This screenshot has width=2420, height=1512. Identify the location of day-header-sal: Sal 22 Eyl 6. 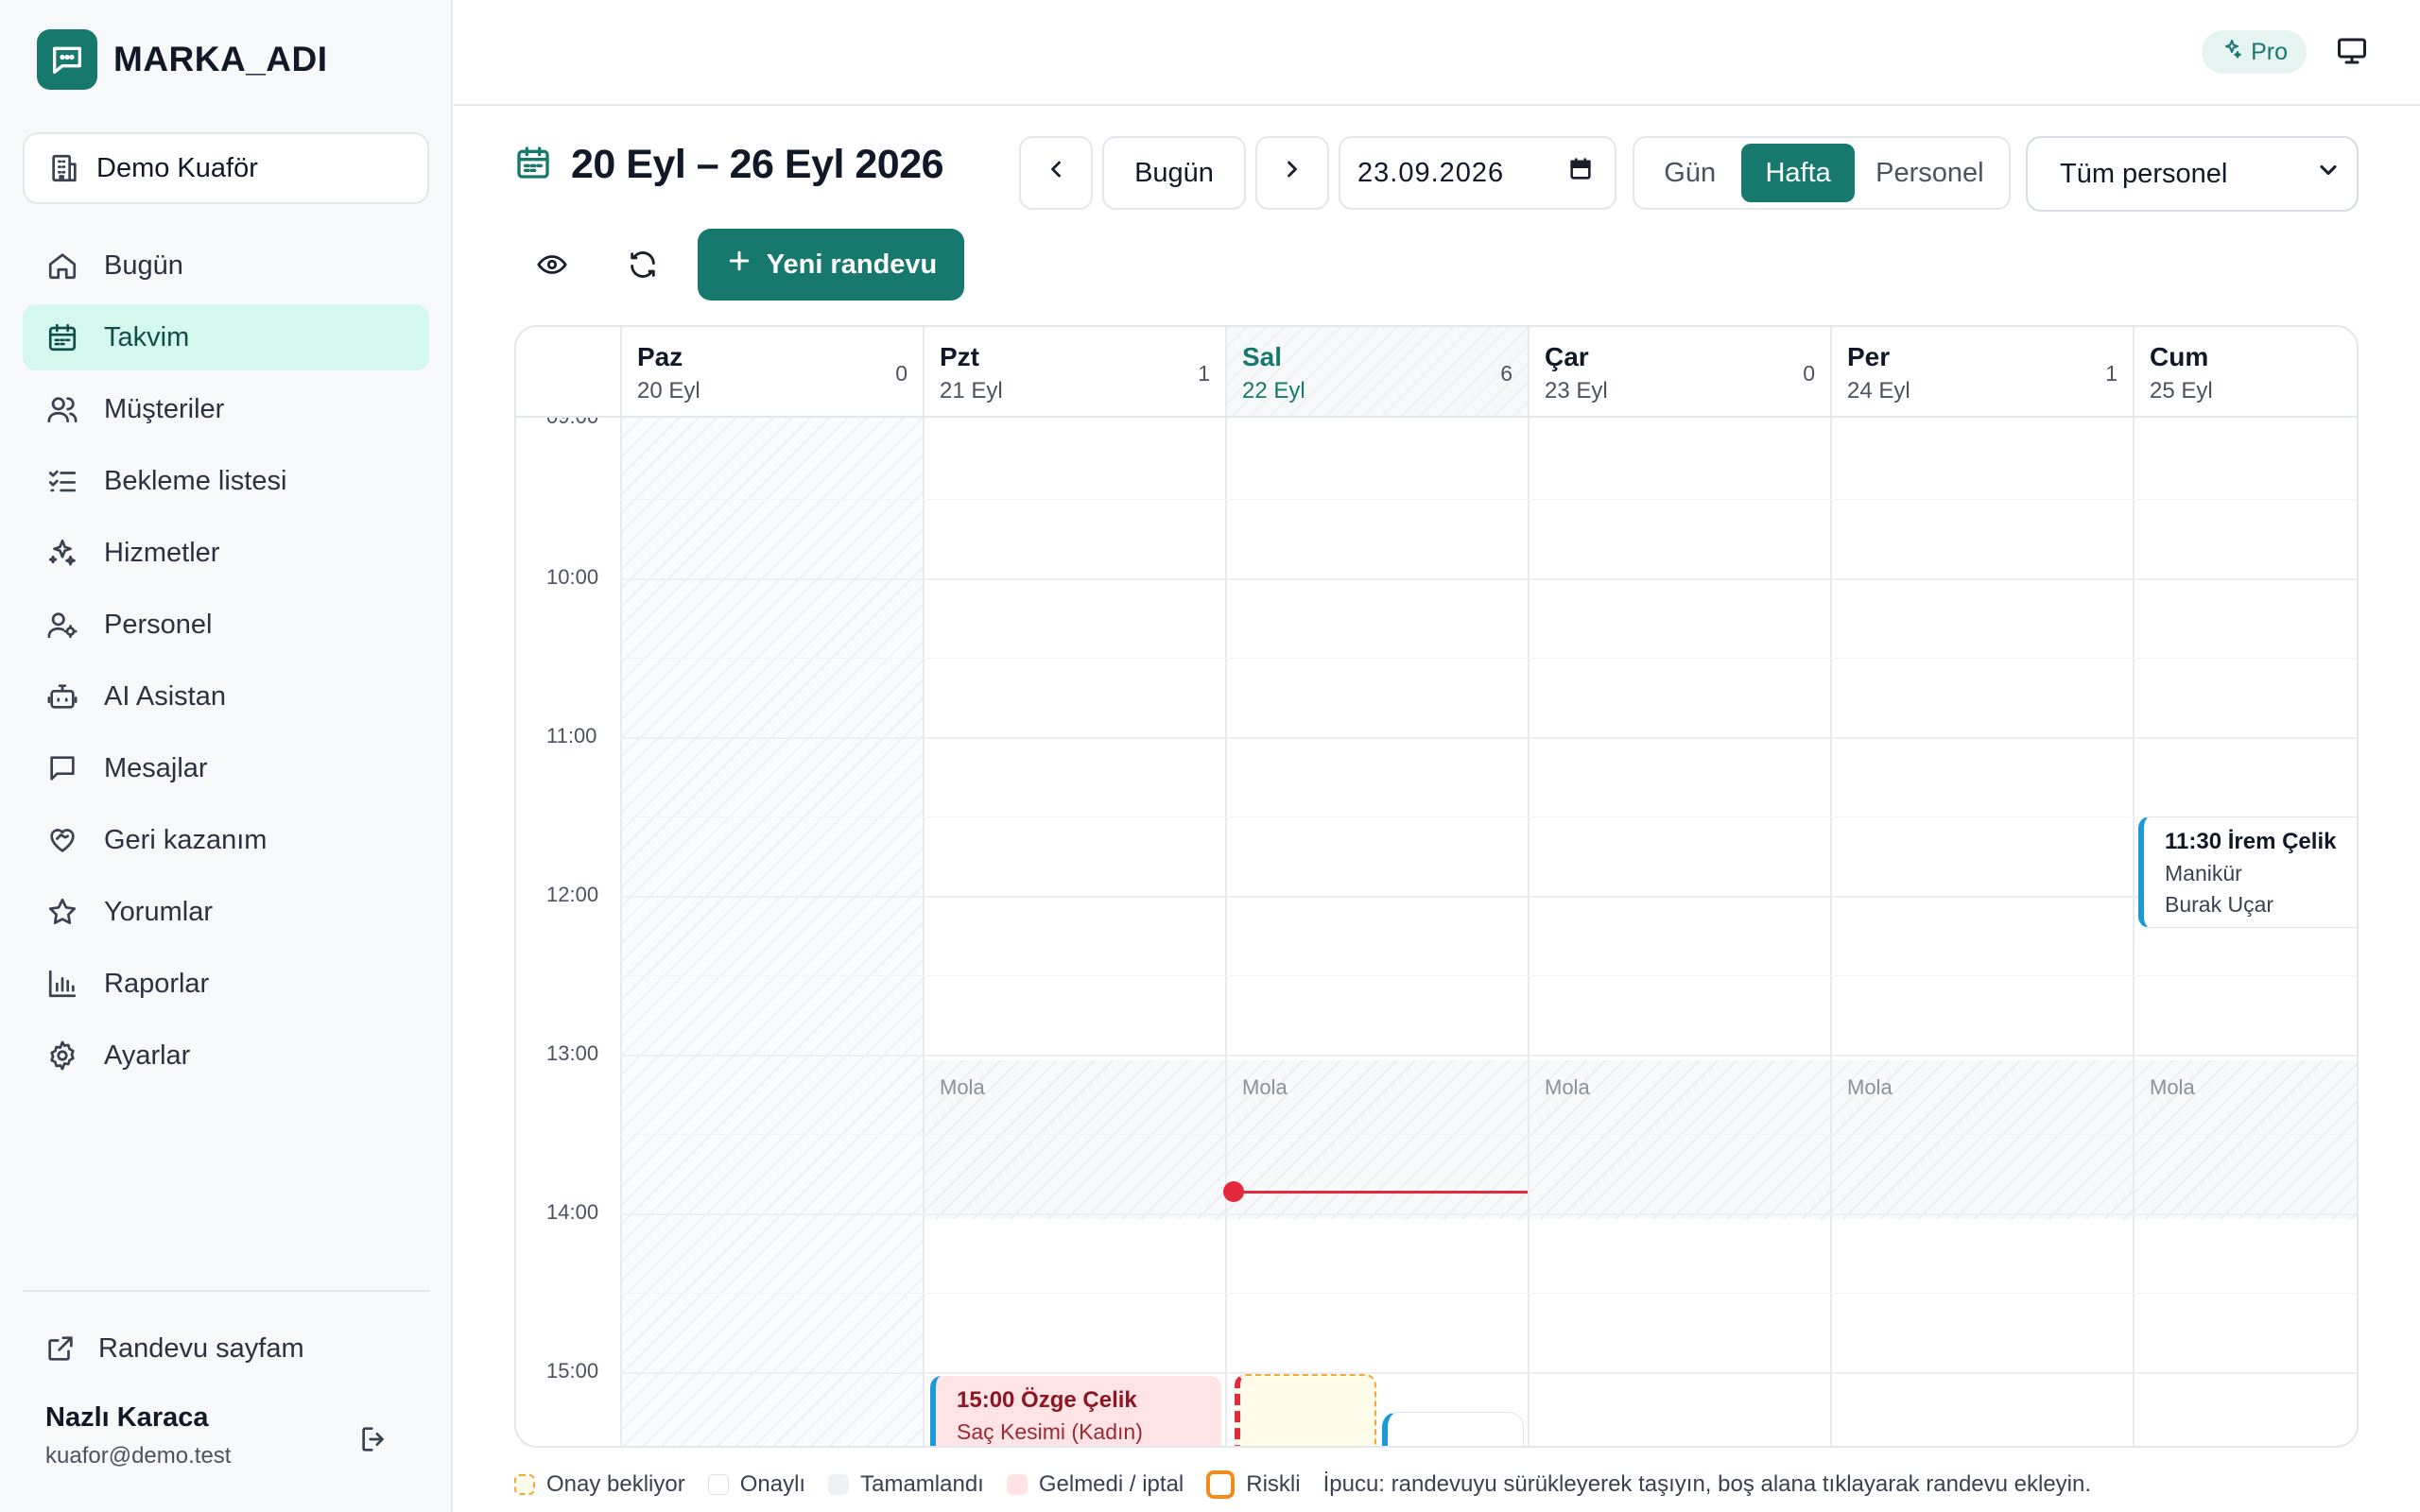
(1376, 371).